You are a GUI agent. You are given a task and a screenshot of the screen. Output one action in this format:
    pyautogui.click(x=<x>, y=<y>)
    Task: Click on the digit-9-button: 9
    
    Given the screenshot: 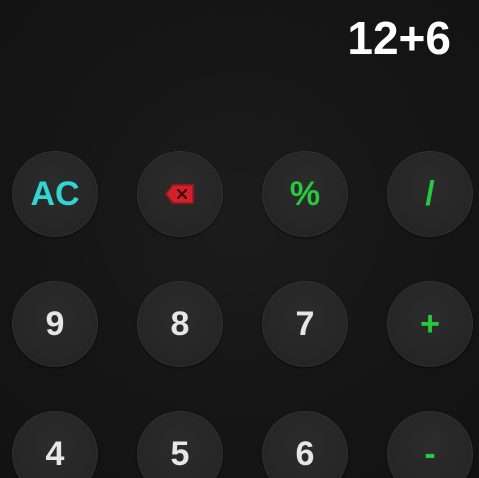 What is the action you would take?
    pyautogui.click(x=55, y=324)
    